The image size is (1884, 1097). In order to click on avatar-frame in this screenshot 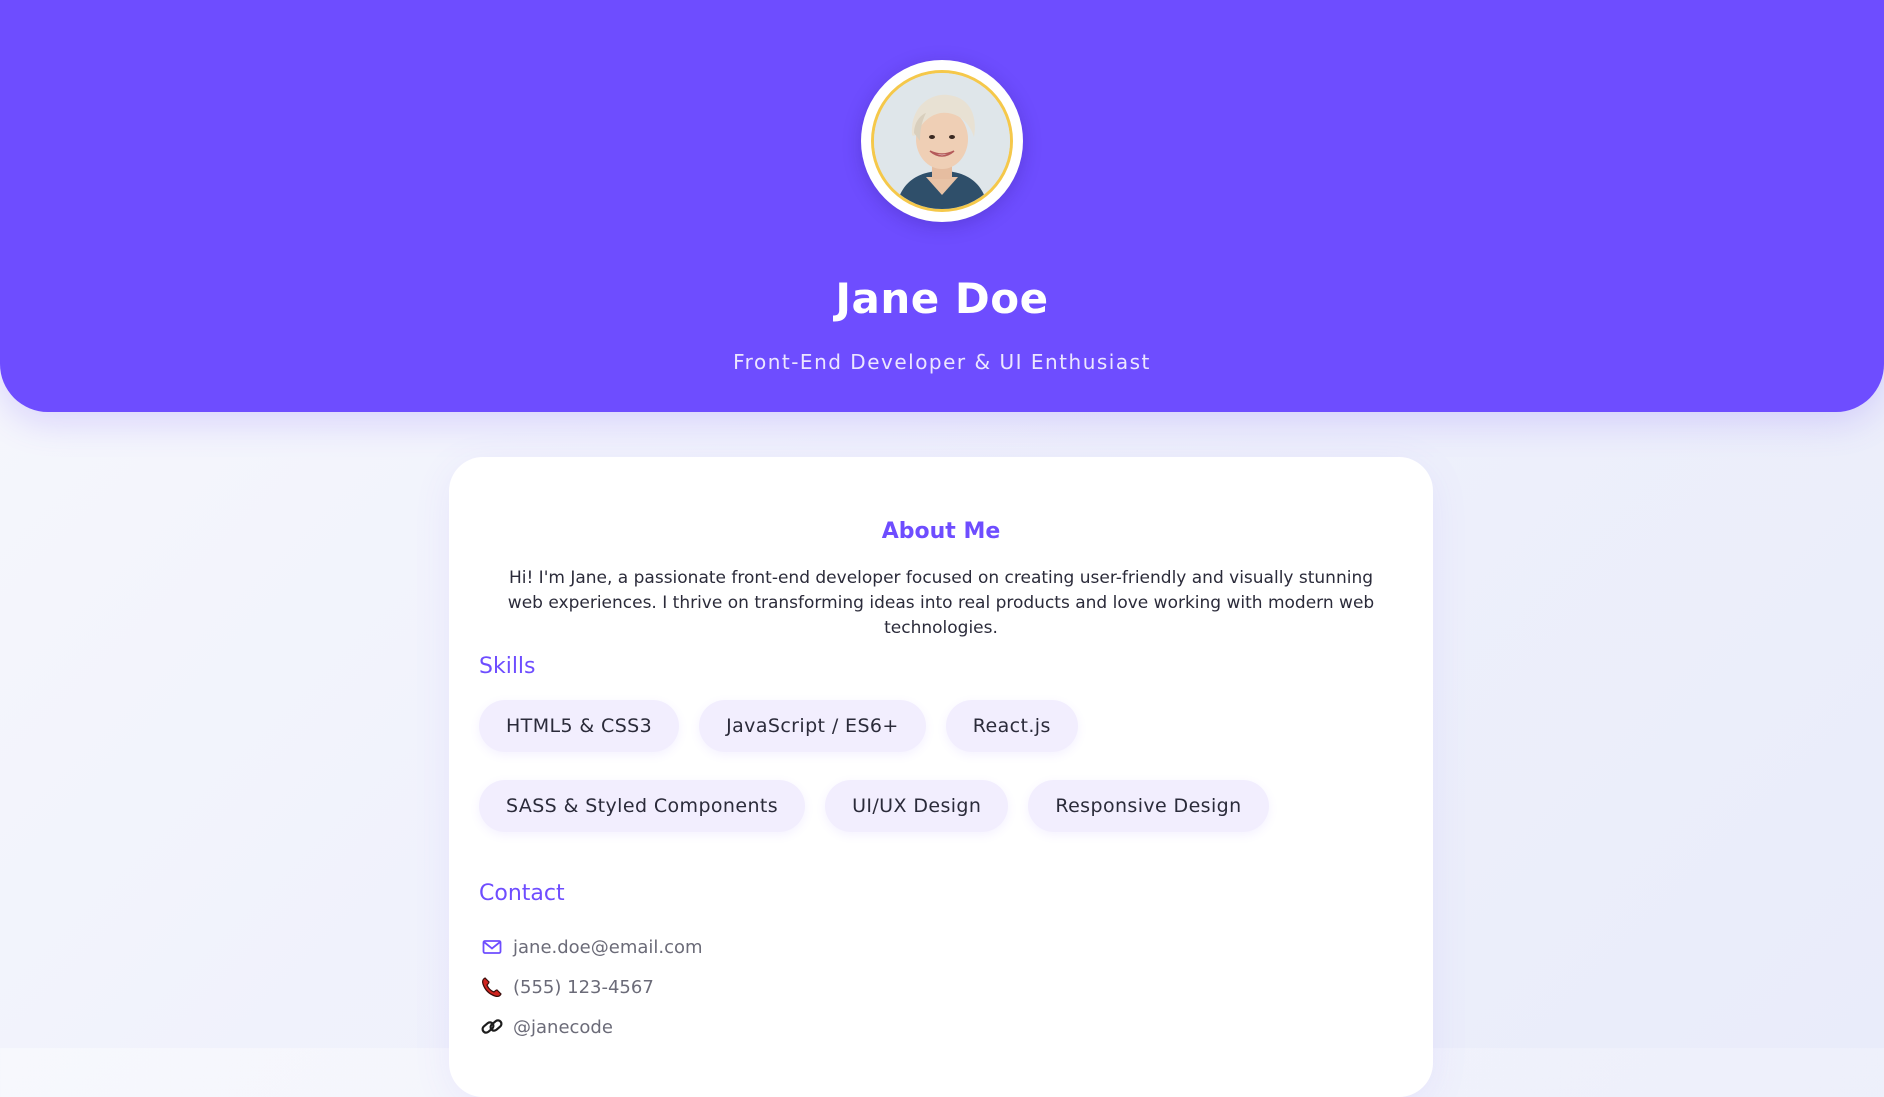, I will do `click(942, 141)`.